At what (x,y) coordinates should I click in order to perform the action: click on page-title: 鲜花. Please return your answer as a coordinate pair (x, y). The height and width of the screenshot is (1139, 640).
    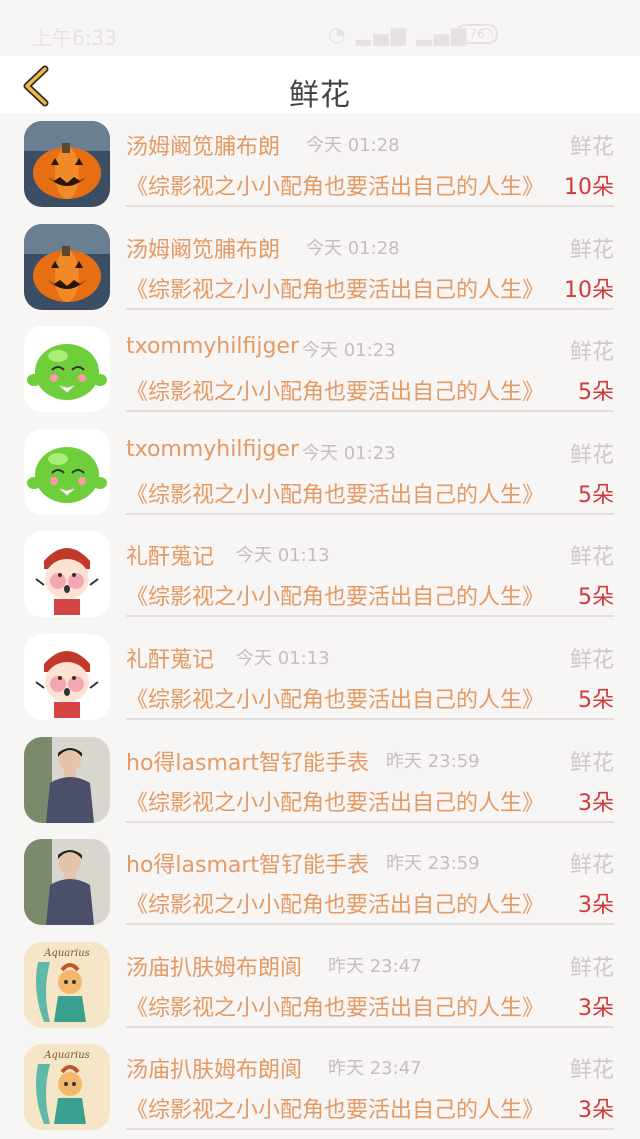
    Looking at the image, I should click on (320, 95).